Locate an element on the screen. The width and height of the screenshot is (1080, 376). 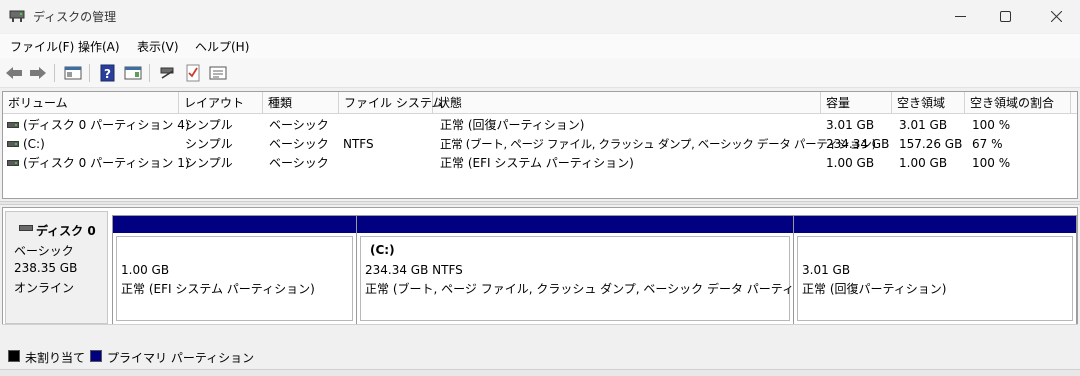
cell-volume: (C:) is located at coordinates (34, 144).